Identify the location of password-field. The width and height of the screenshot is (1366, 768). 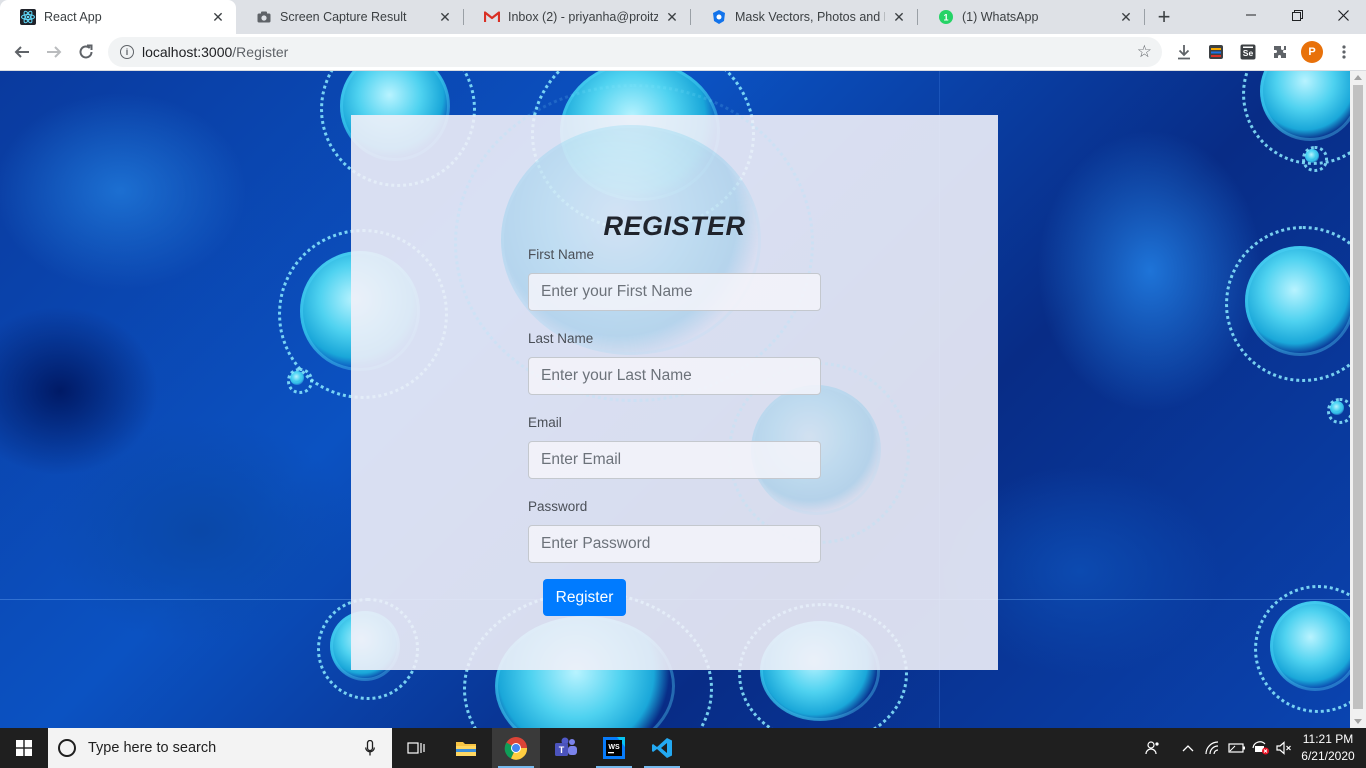
(674, 544).